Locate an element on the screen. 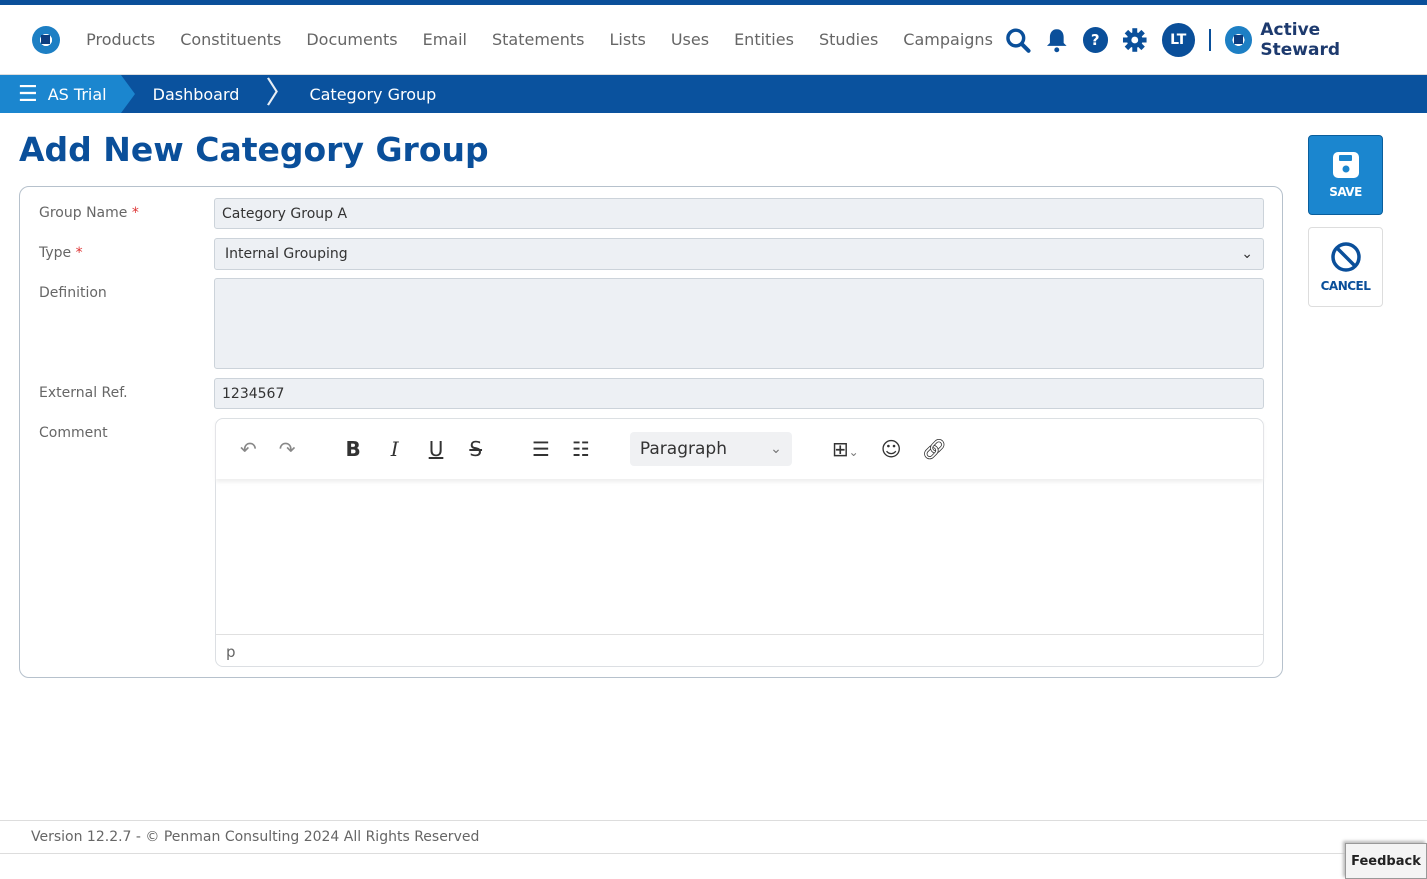 The height and width of the screenshot is (879, 1427). search-icon is located at coordinates (1018, 40).